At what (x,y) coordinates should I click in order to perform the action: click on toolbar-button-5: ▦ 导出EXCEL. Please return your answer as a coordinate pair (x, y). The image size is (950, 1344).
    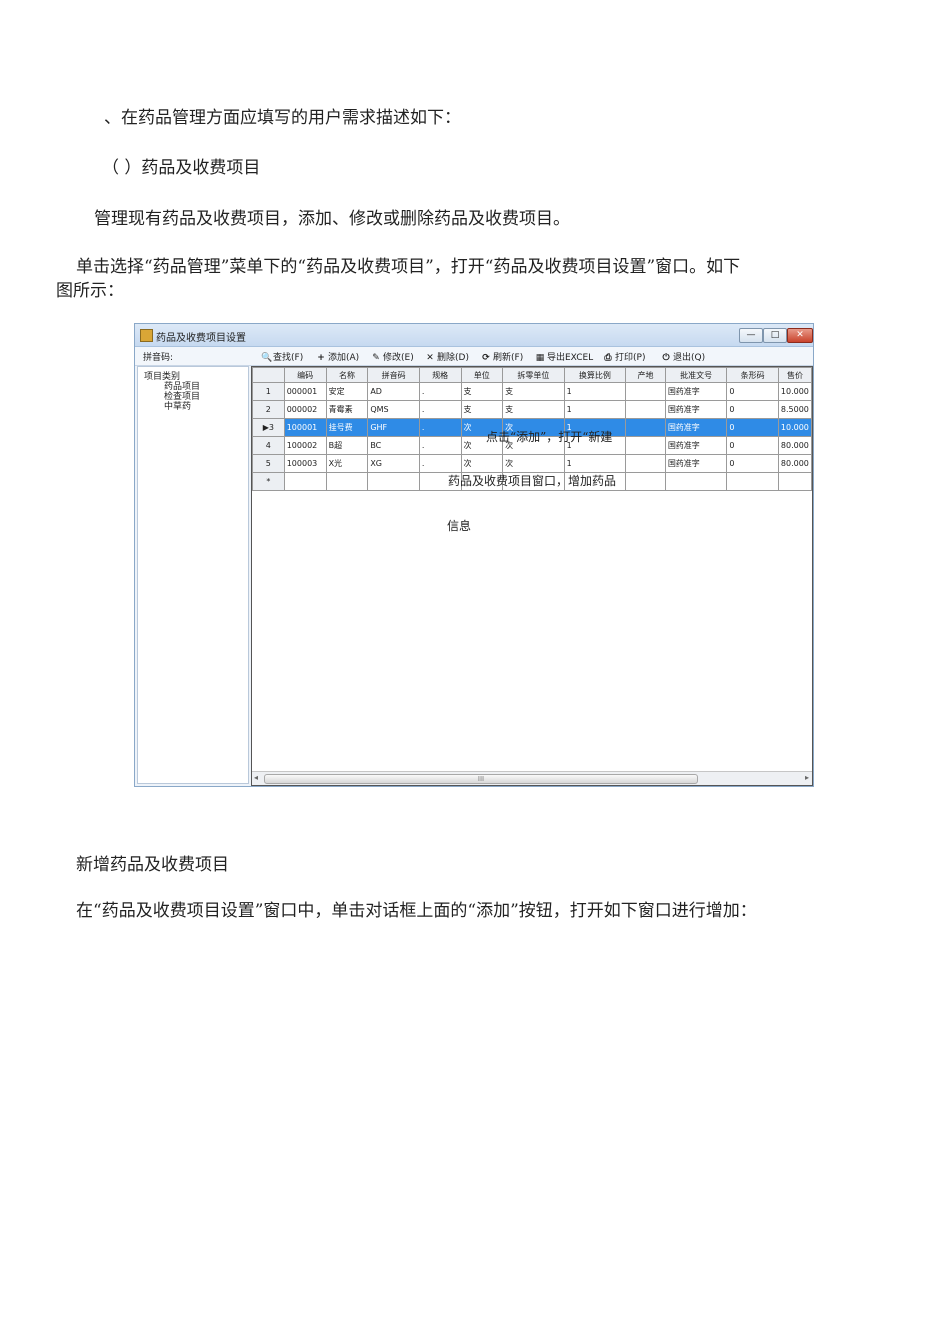
    Looking at the image, I should click on (564, 356).